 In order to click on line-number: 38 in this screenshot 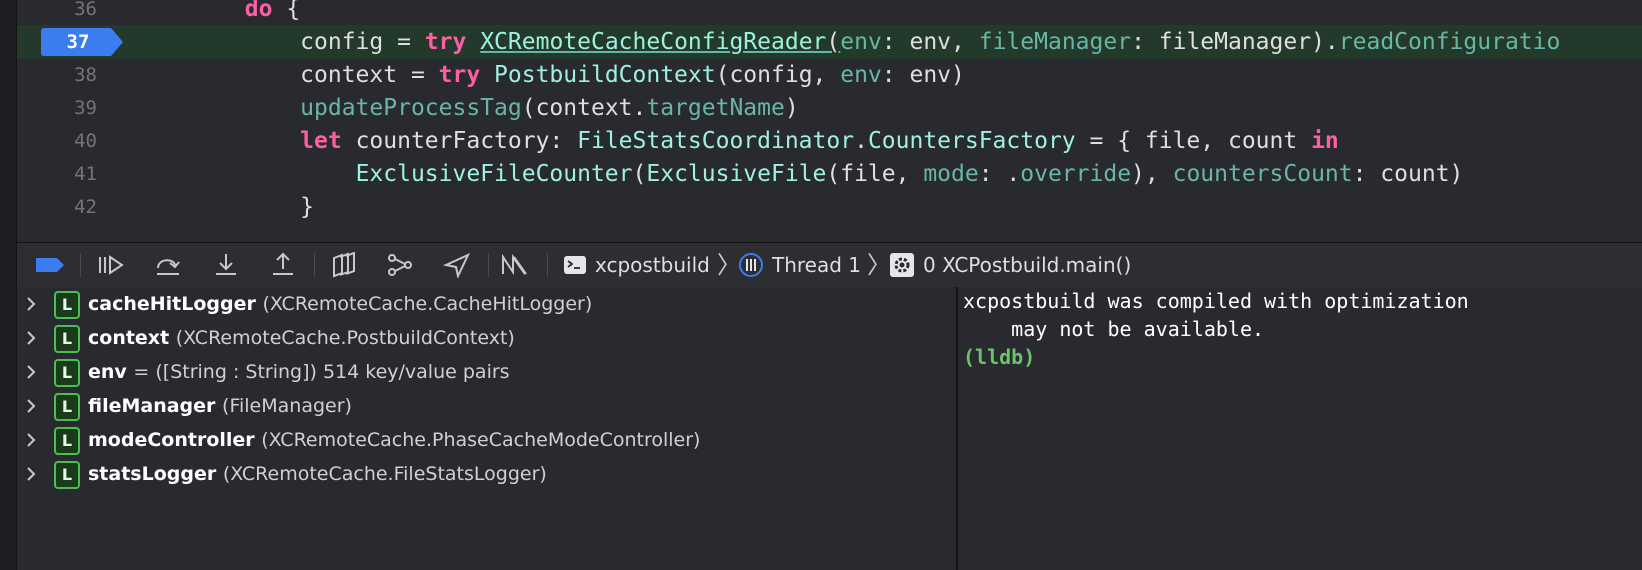, I will do `click(85, 75)`.